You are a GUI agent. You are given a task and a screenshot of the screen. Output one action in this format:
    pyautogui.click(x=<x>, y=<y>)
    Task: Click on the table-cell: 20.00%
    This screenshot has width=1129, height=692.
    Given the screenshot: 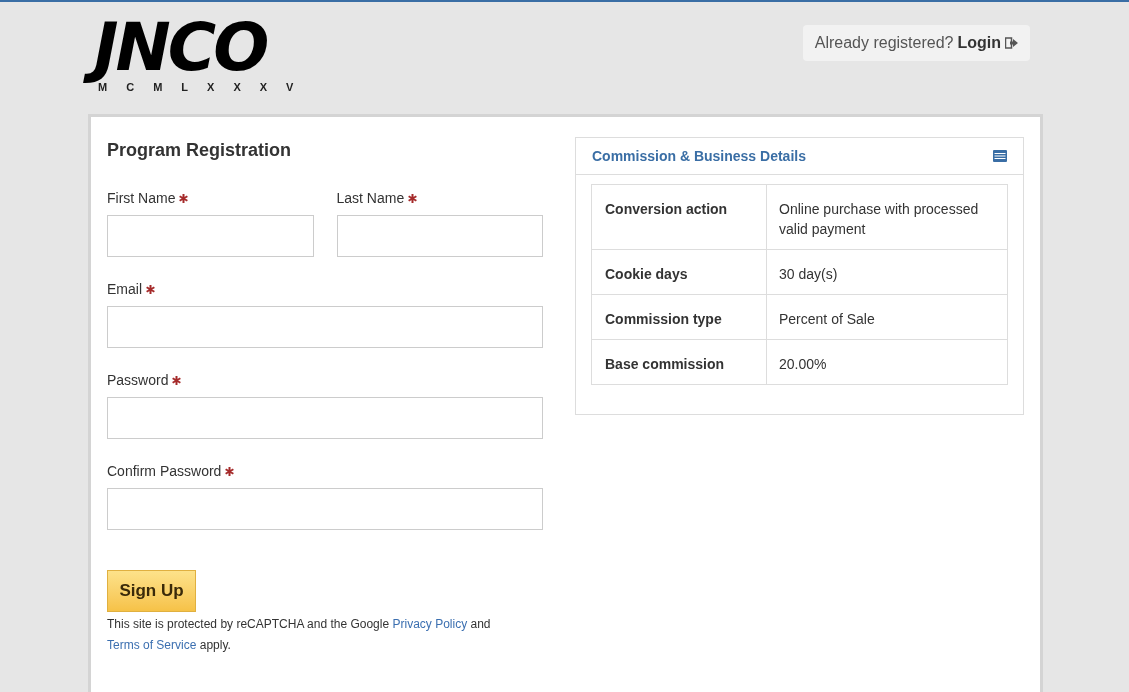 What is the action you would take?
    pyautogui.click(x=887, y=362)
    